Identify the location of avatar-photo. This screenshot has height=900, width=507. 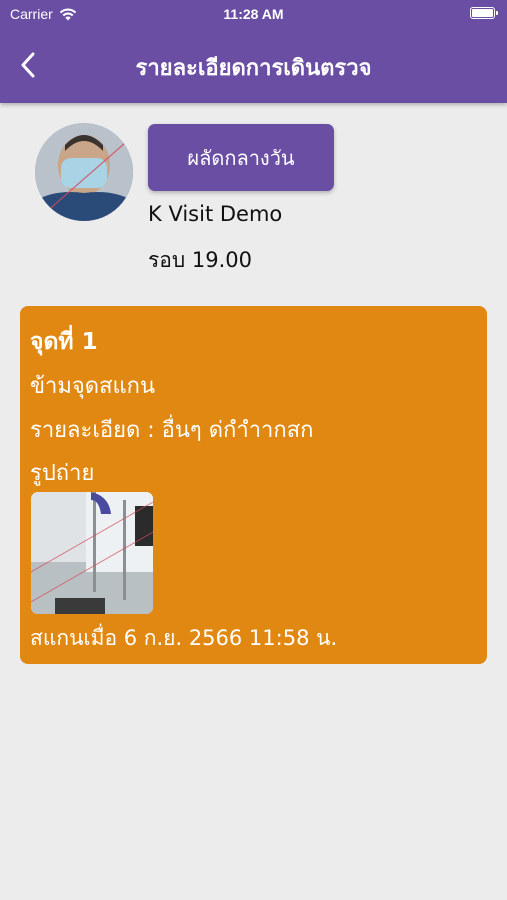
(84, 172).